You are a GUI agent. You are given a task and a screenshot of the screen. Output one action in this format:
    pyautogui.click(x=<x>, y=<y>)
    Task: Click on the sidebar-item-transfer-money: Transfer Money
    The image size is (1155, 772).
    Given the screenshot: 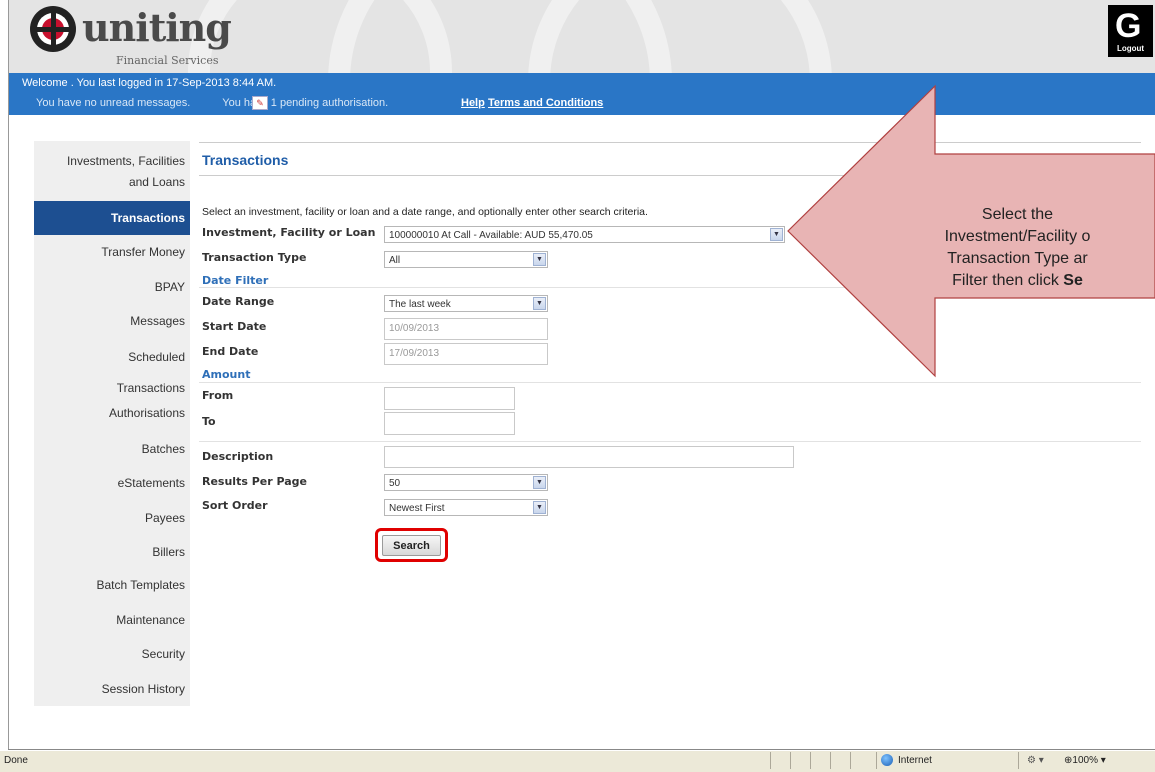 What is the action you would take?
    pyautogui.click(x=109, y=252)
    